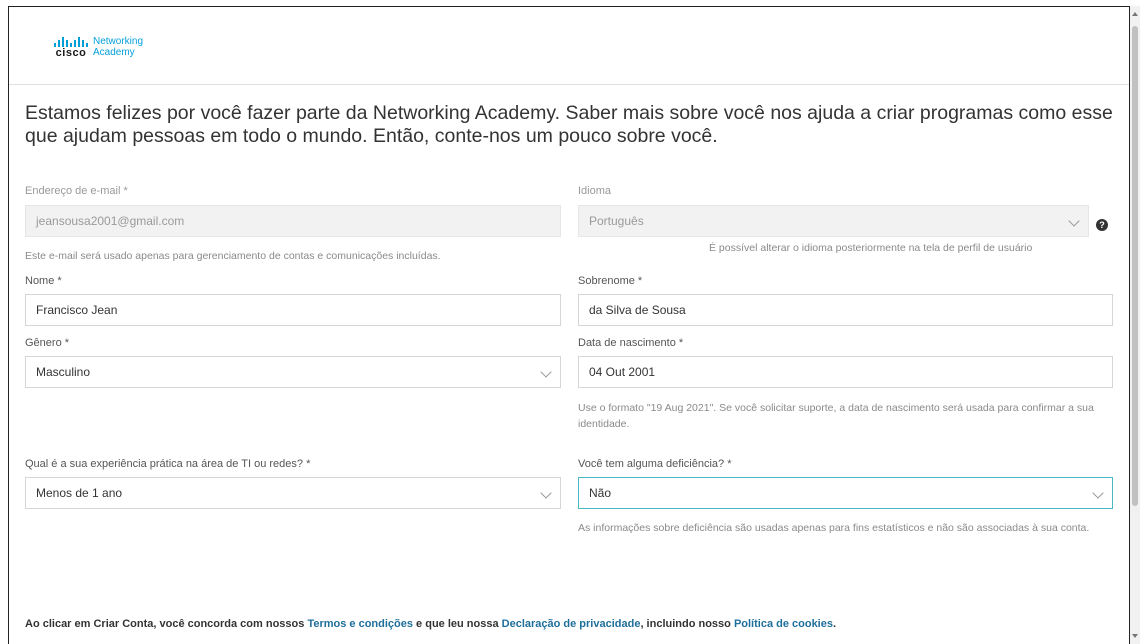 The height and width of the screenshot is (644, 1140). Describe the element at coordinates (833, 221) in the screenshot. I see `language-select: Português` at that location.